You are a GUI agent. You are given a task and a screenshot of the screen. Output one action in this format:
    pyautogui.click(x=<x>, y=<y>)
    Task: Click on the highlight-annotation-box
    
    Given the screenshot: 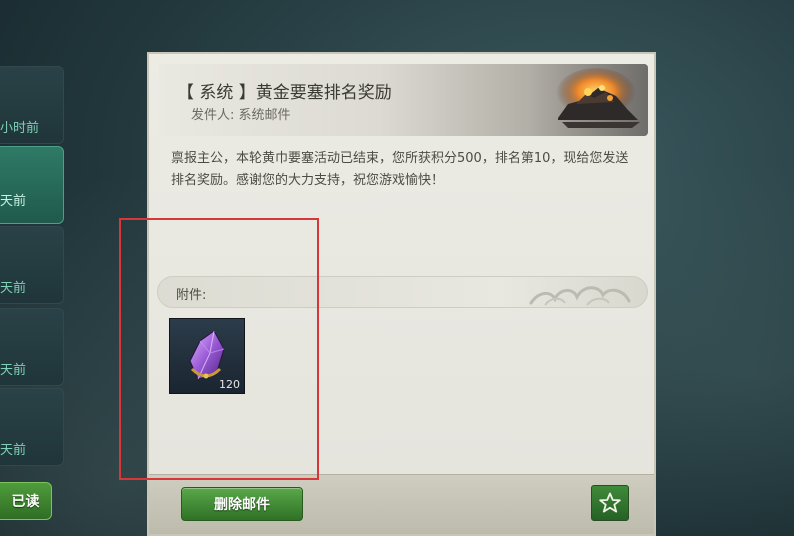 What is the action you would take?
    pyautogui.click(x=219, y=349)
    